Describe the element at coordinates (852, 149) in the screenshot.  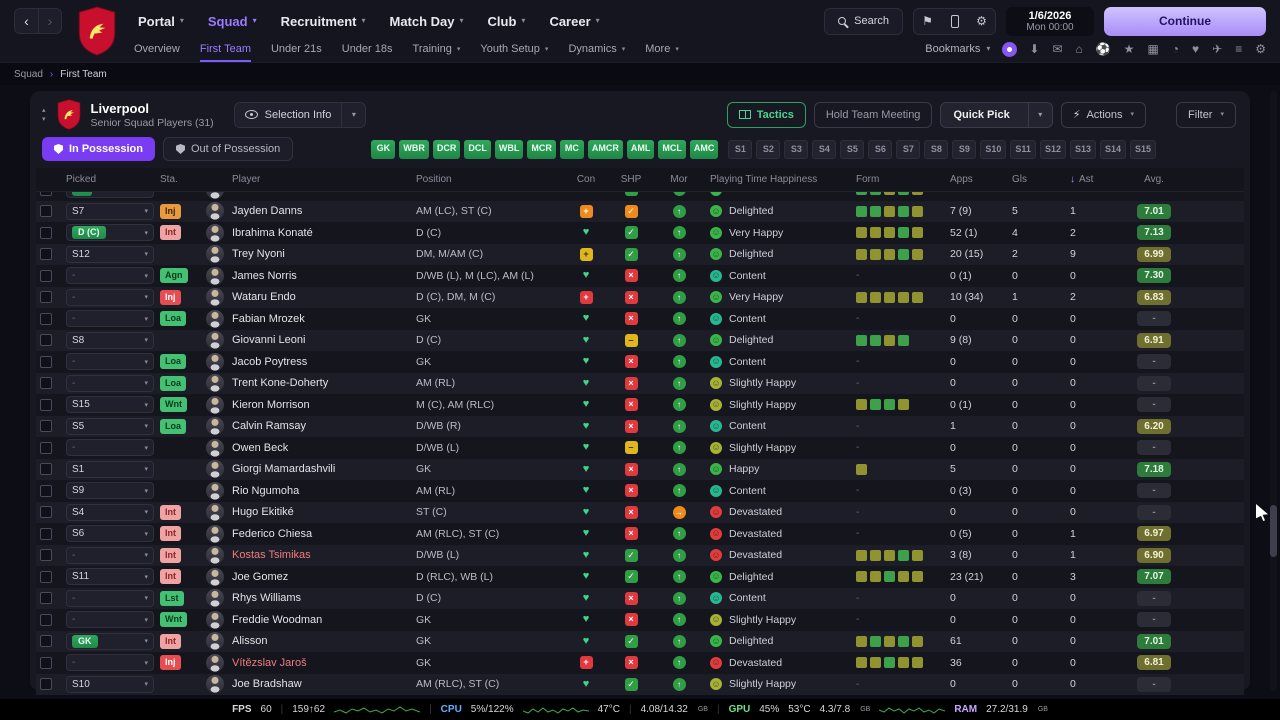
I see `slot-chip-s5: S5` at that location.